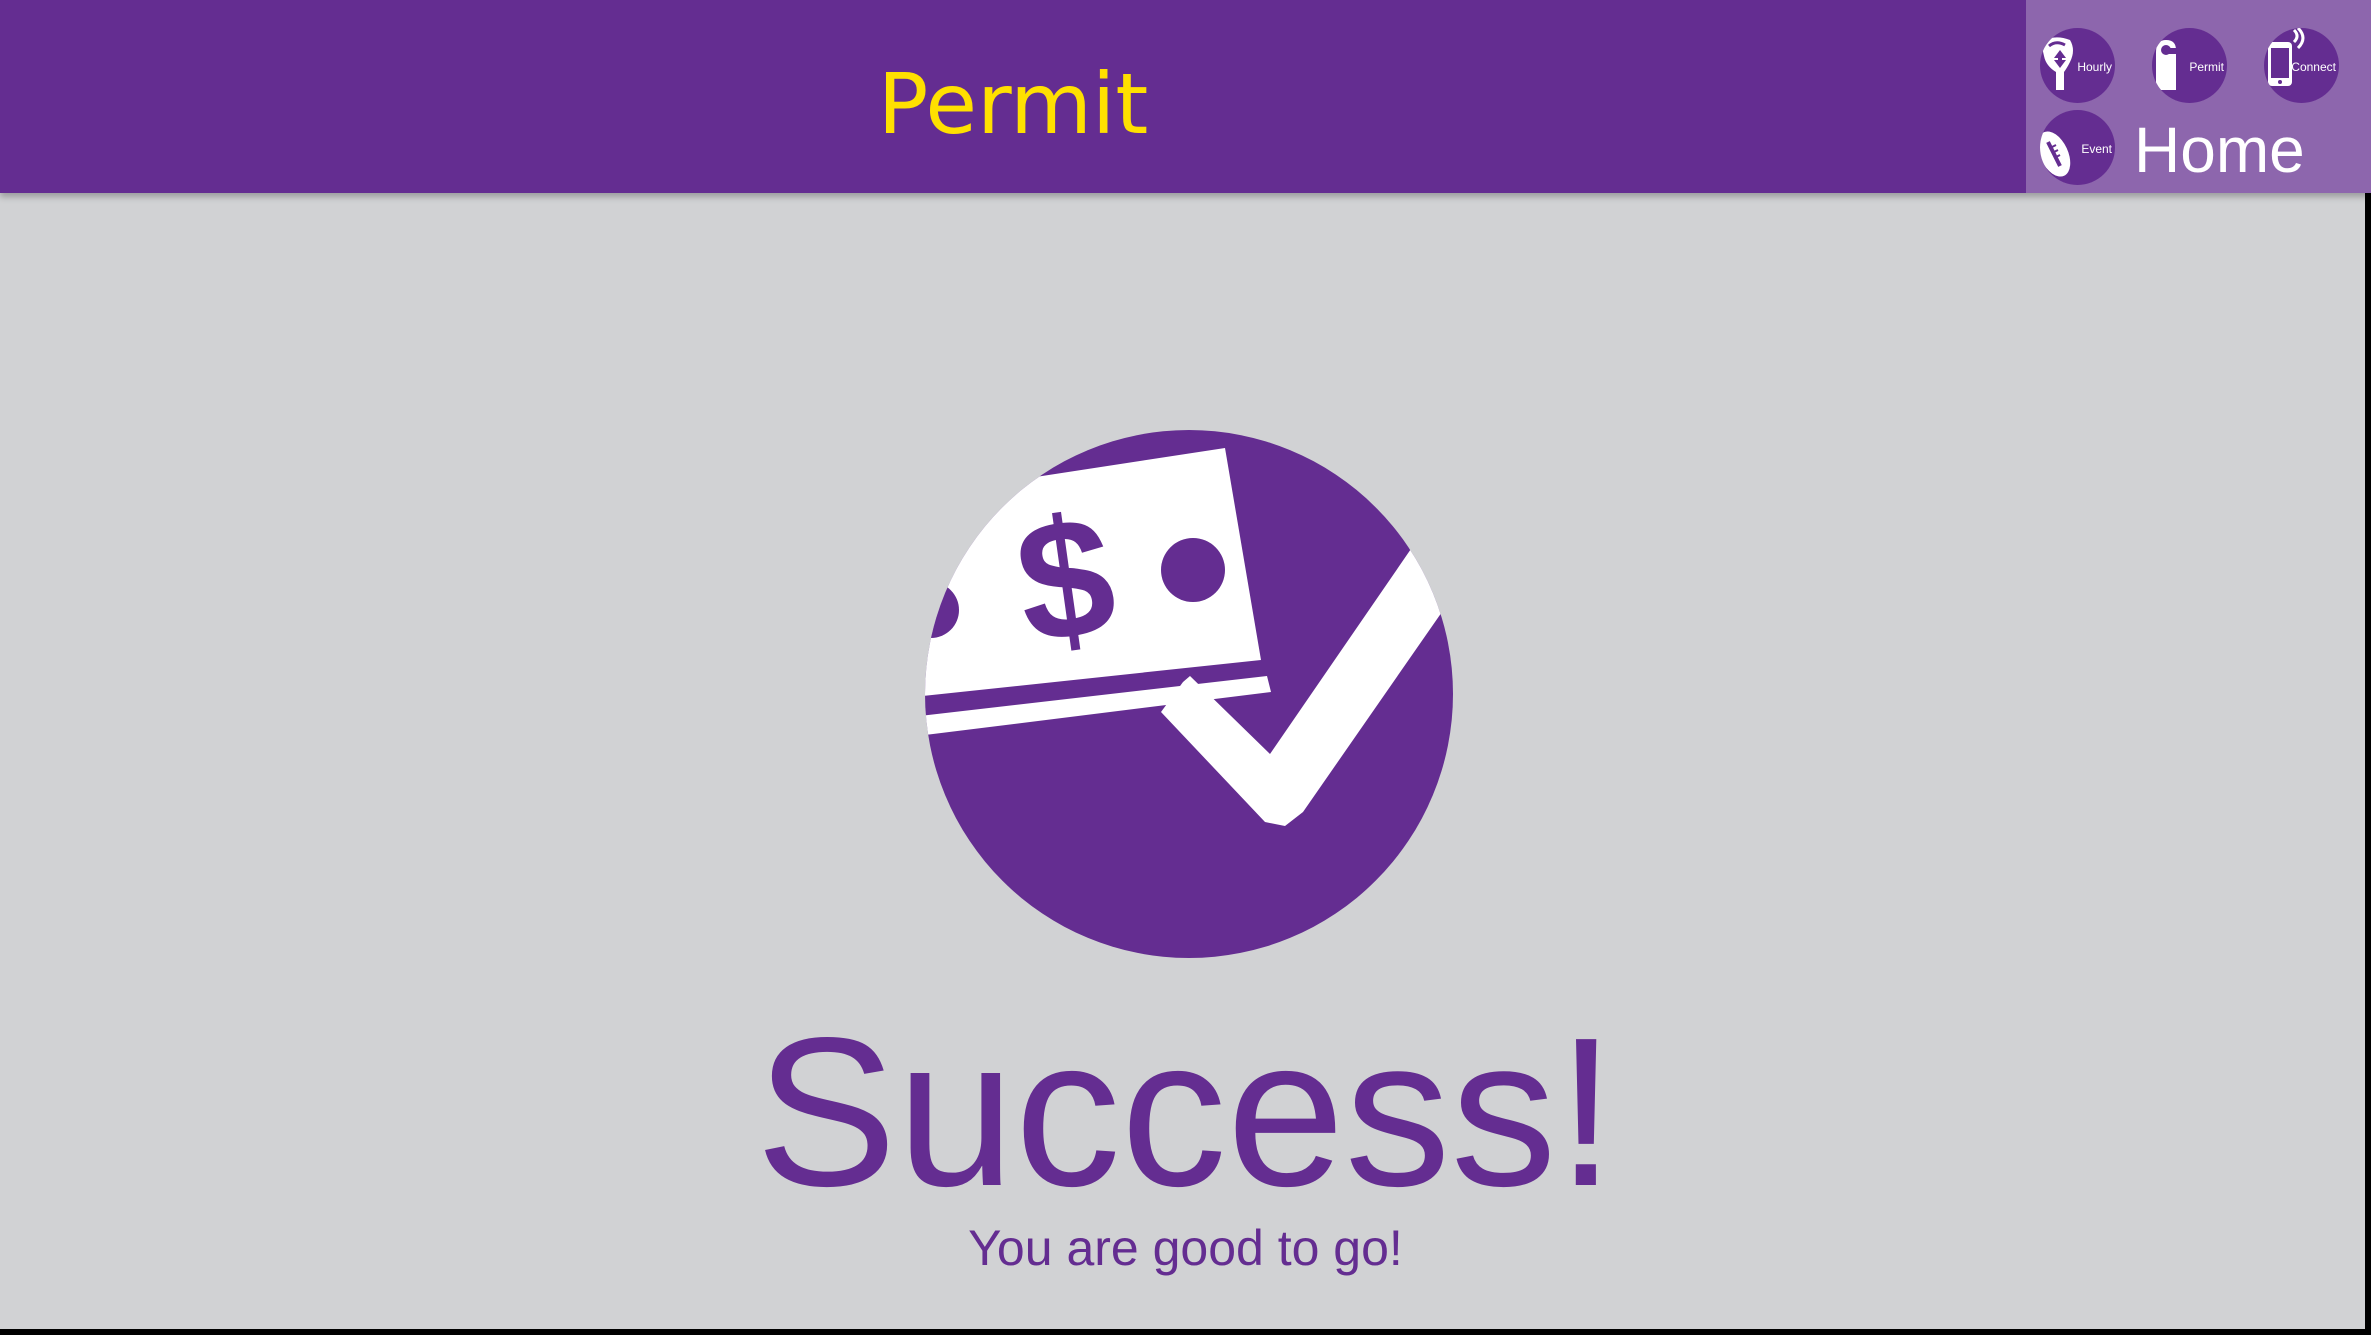  I want to click on home-link: Home, so click(2219, 150).